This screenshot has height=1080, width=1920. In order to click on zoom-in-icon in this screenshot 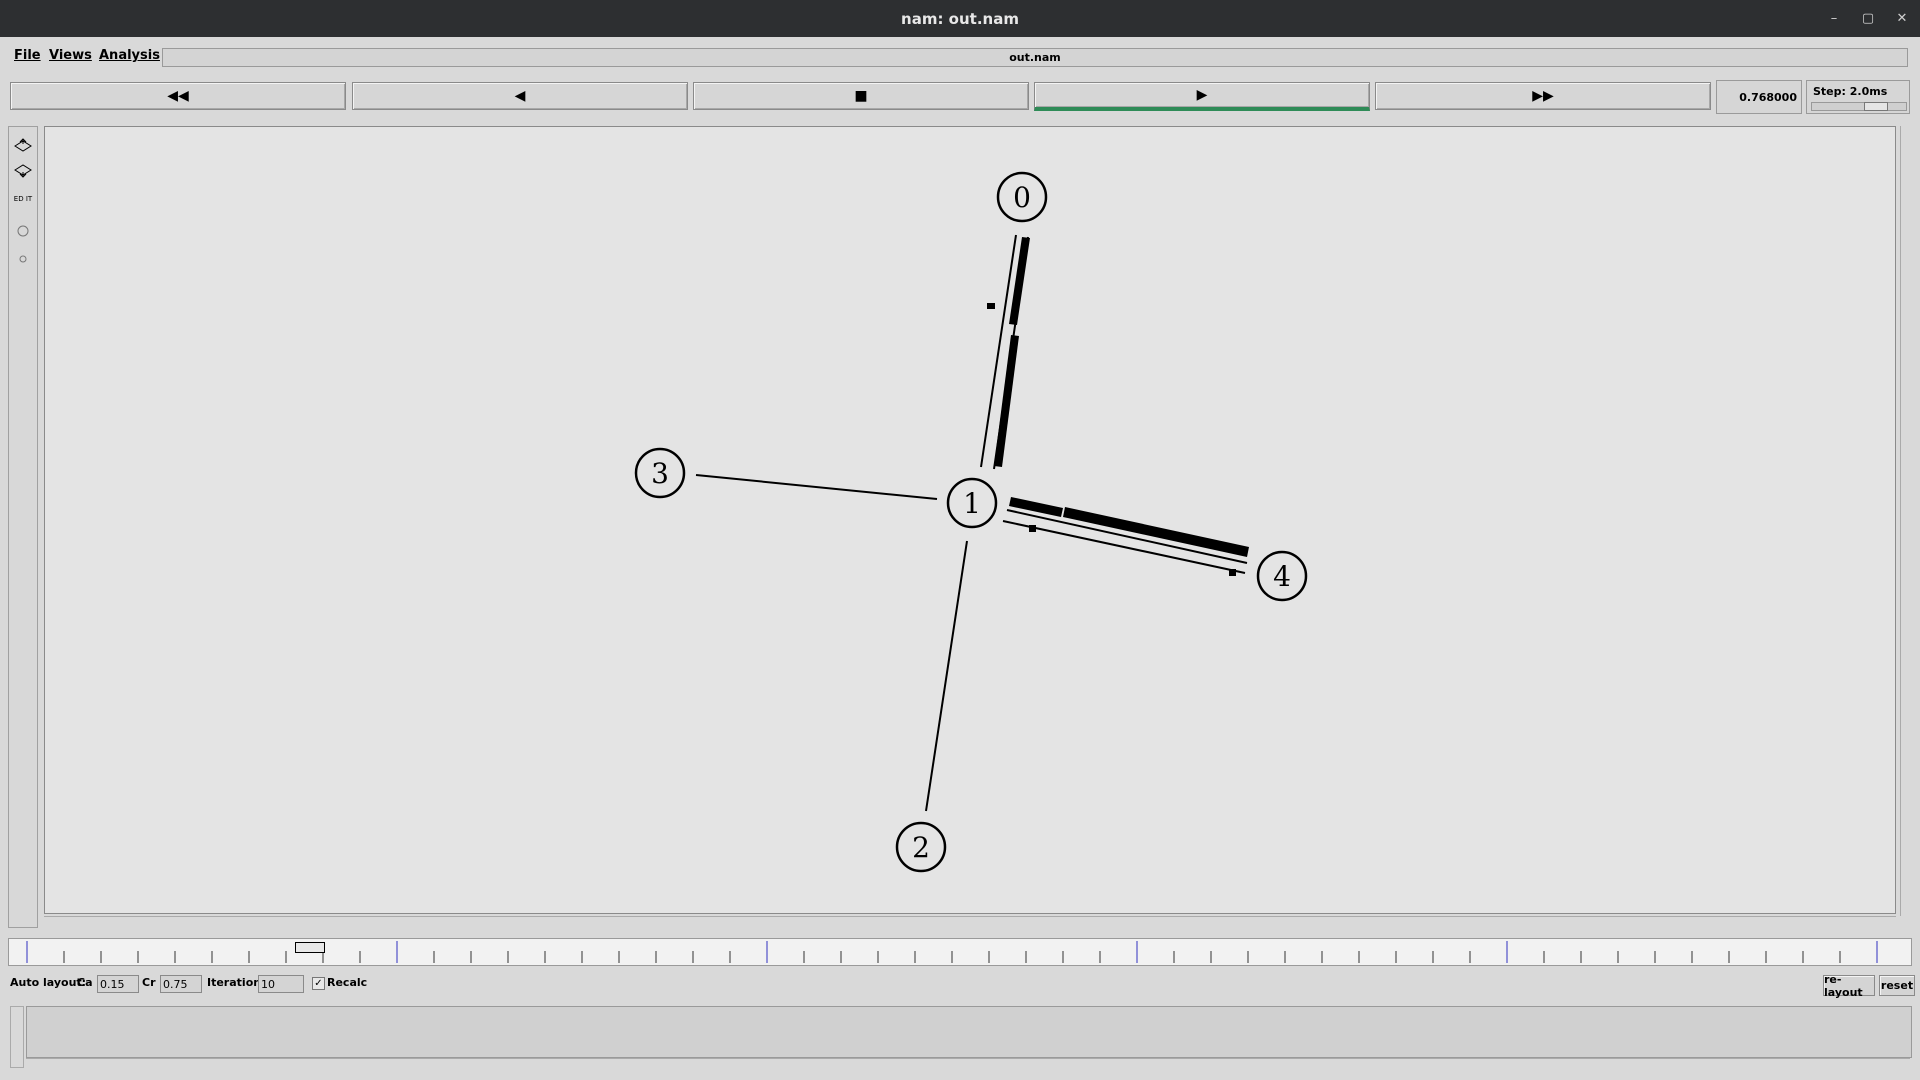, I will do `click(23, 145)`.